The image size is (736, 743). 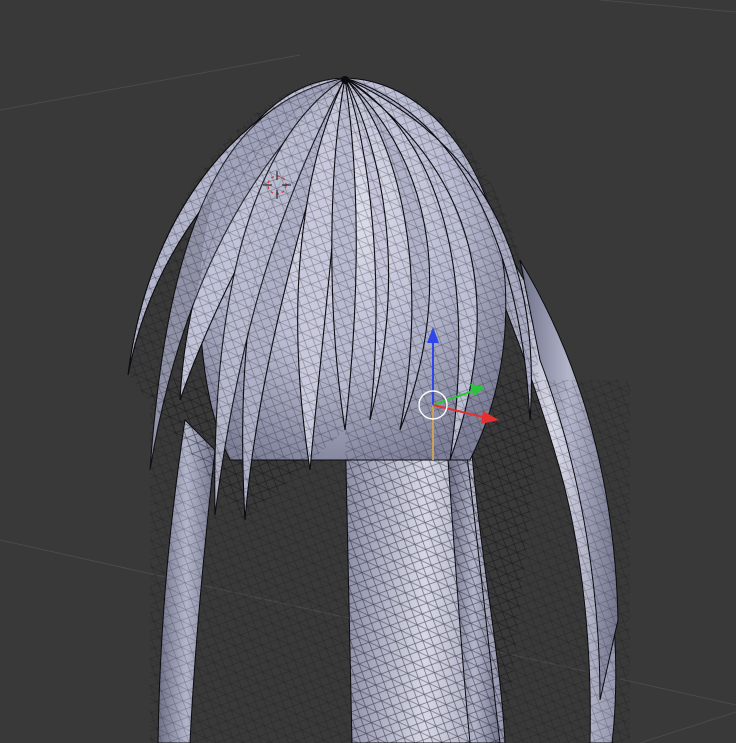 What do you see at coordinates (345, 80) in the screenshot?
I see `crown-vertex` at bounding box center [345, 80].